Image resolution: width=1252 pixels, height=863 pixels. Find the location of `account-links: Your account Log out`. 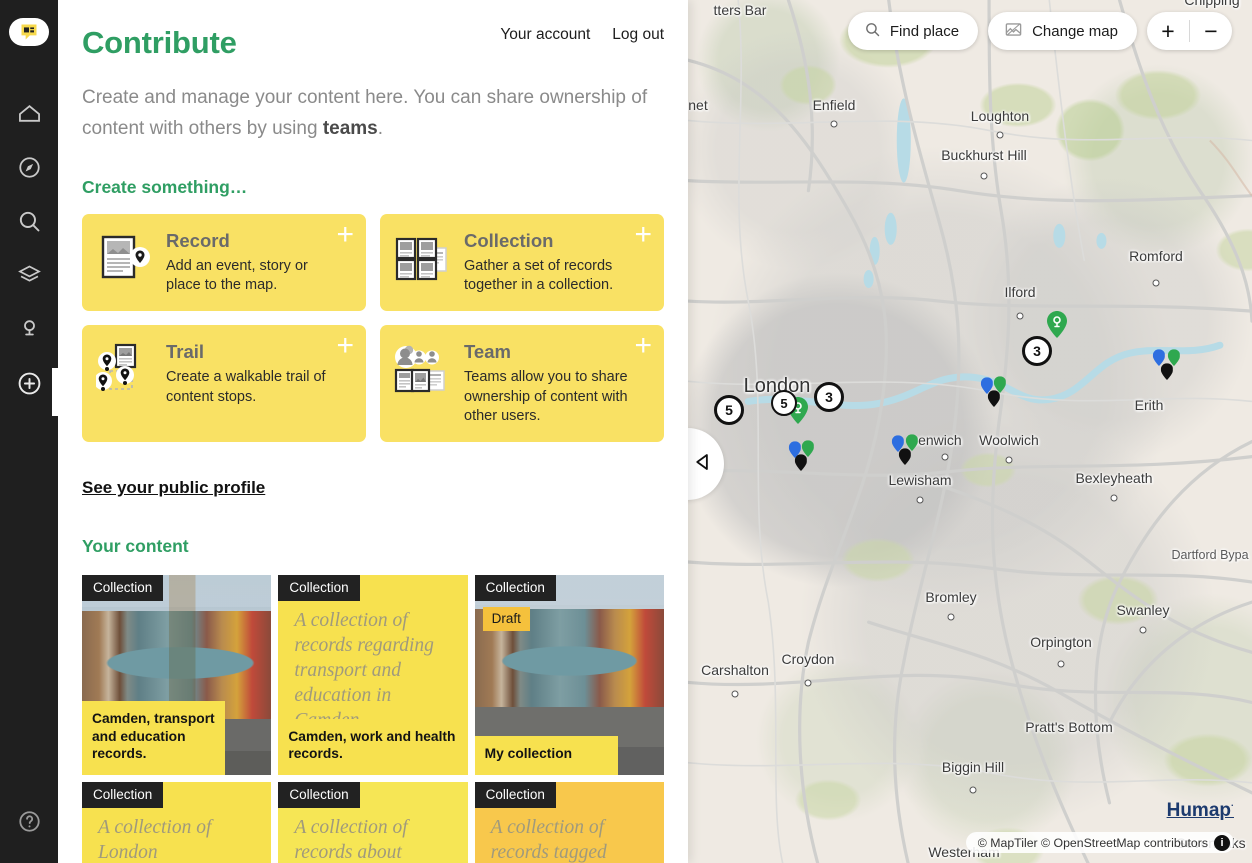

account-links: Your account Log out is located at coordinates (582, 32).